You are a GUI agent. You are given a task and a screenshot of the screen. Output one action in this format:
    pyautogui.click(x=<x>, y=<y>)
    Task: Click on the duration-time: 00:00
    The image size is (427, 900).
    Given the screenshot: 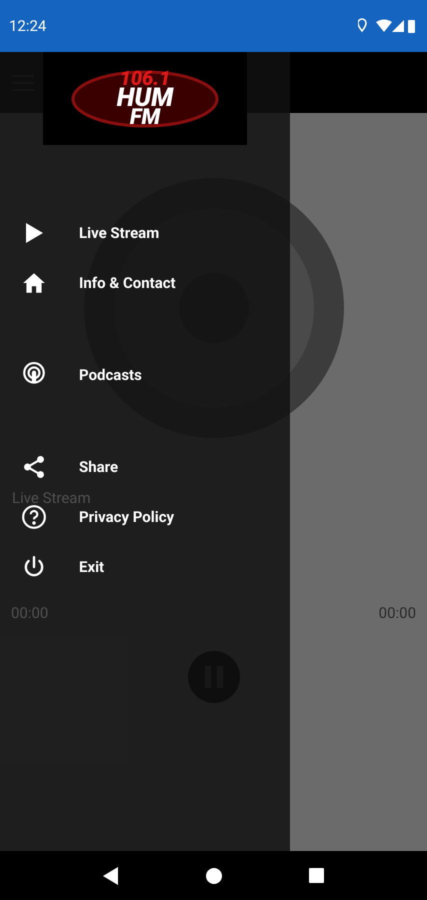 What is the action you would take?
    pyautogui.click(x=397, y=613)
    